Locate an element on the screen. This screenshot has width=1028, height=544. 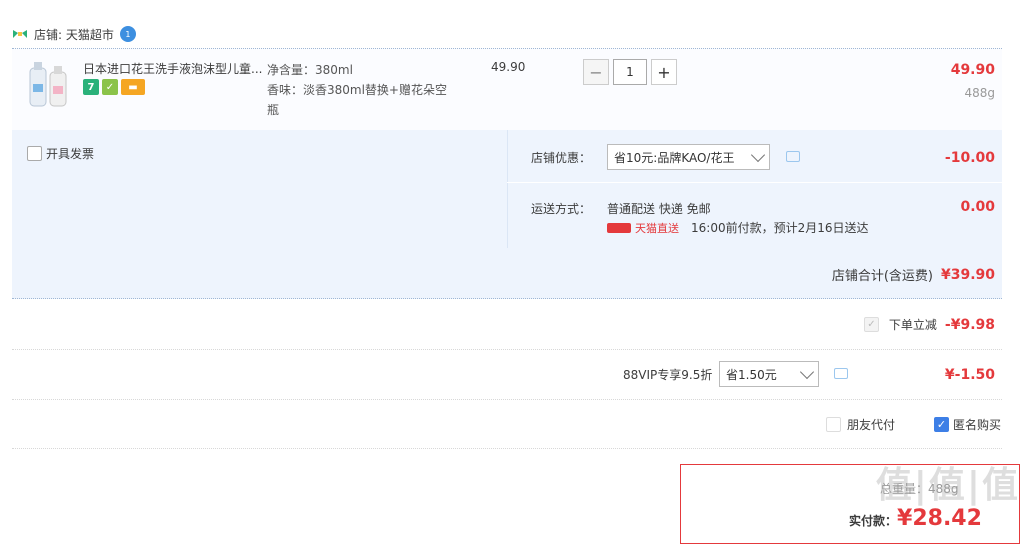
vip-discount-value: ¥-1.50 is located at coordinates (969, 375).